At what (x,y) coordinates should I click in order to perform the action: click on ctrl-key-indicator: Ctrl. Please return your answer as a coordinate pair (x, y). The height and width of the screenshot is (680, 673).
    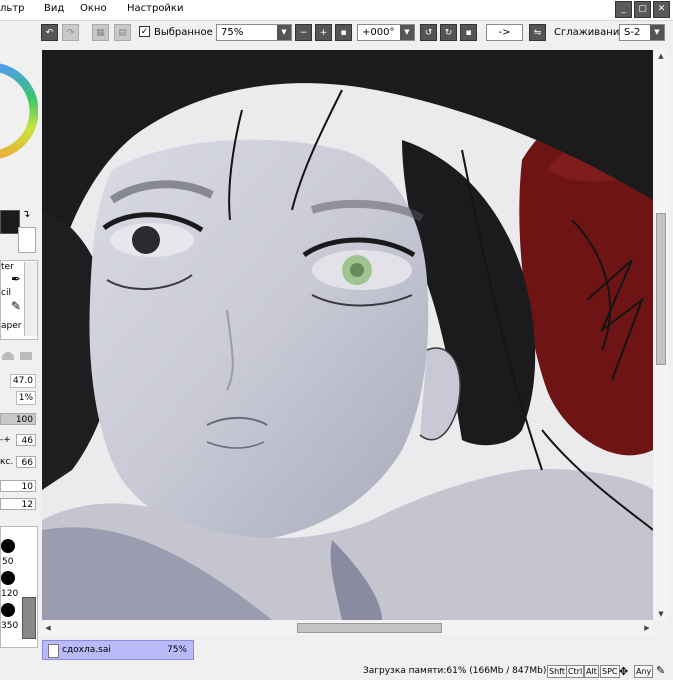
    Looking at the image, I should click on (575, 671).